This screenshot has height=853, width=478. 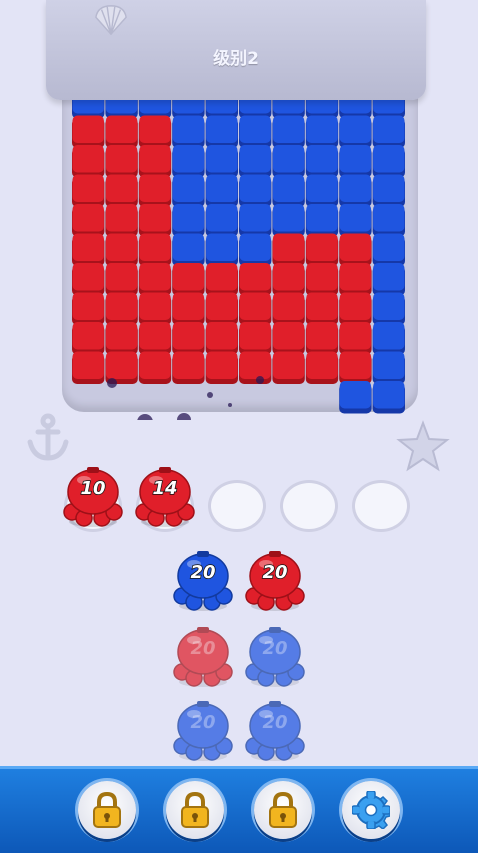 I want to click on shell-icon, so click(x=111, y=20).